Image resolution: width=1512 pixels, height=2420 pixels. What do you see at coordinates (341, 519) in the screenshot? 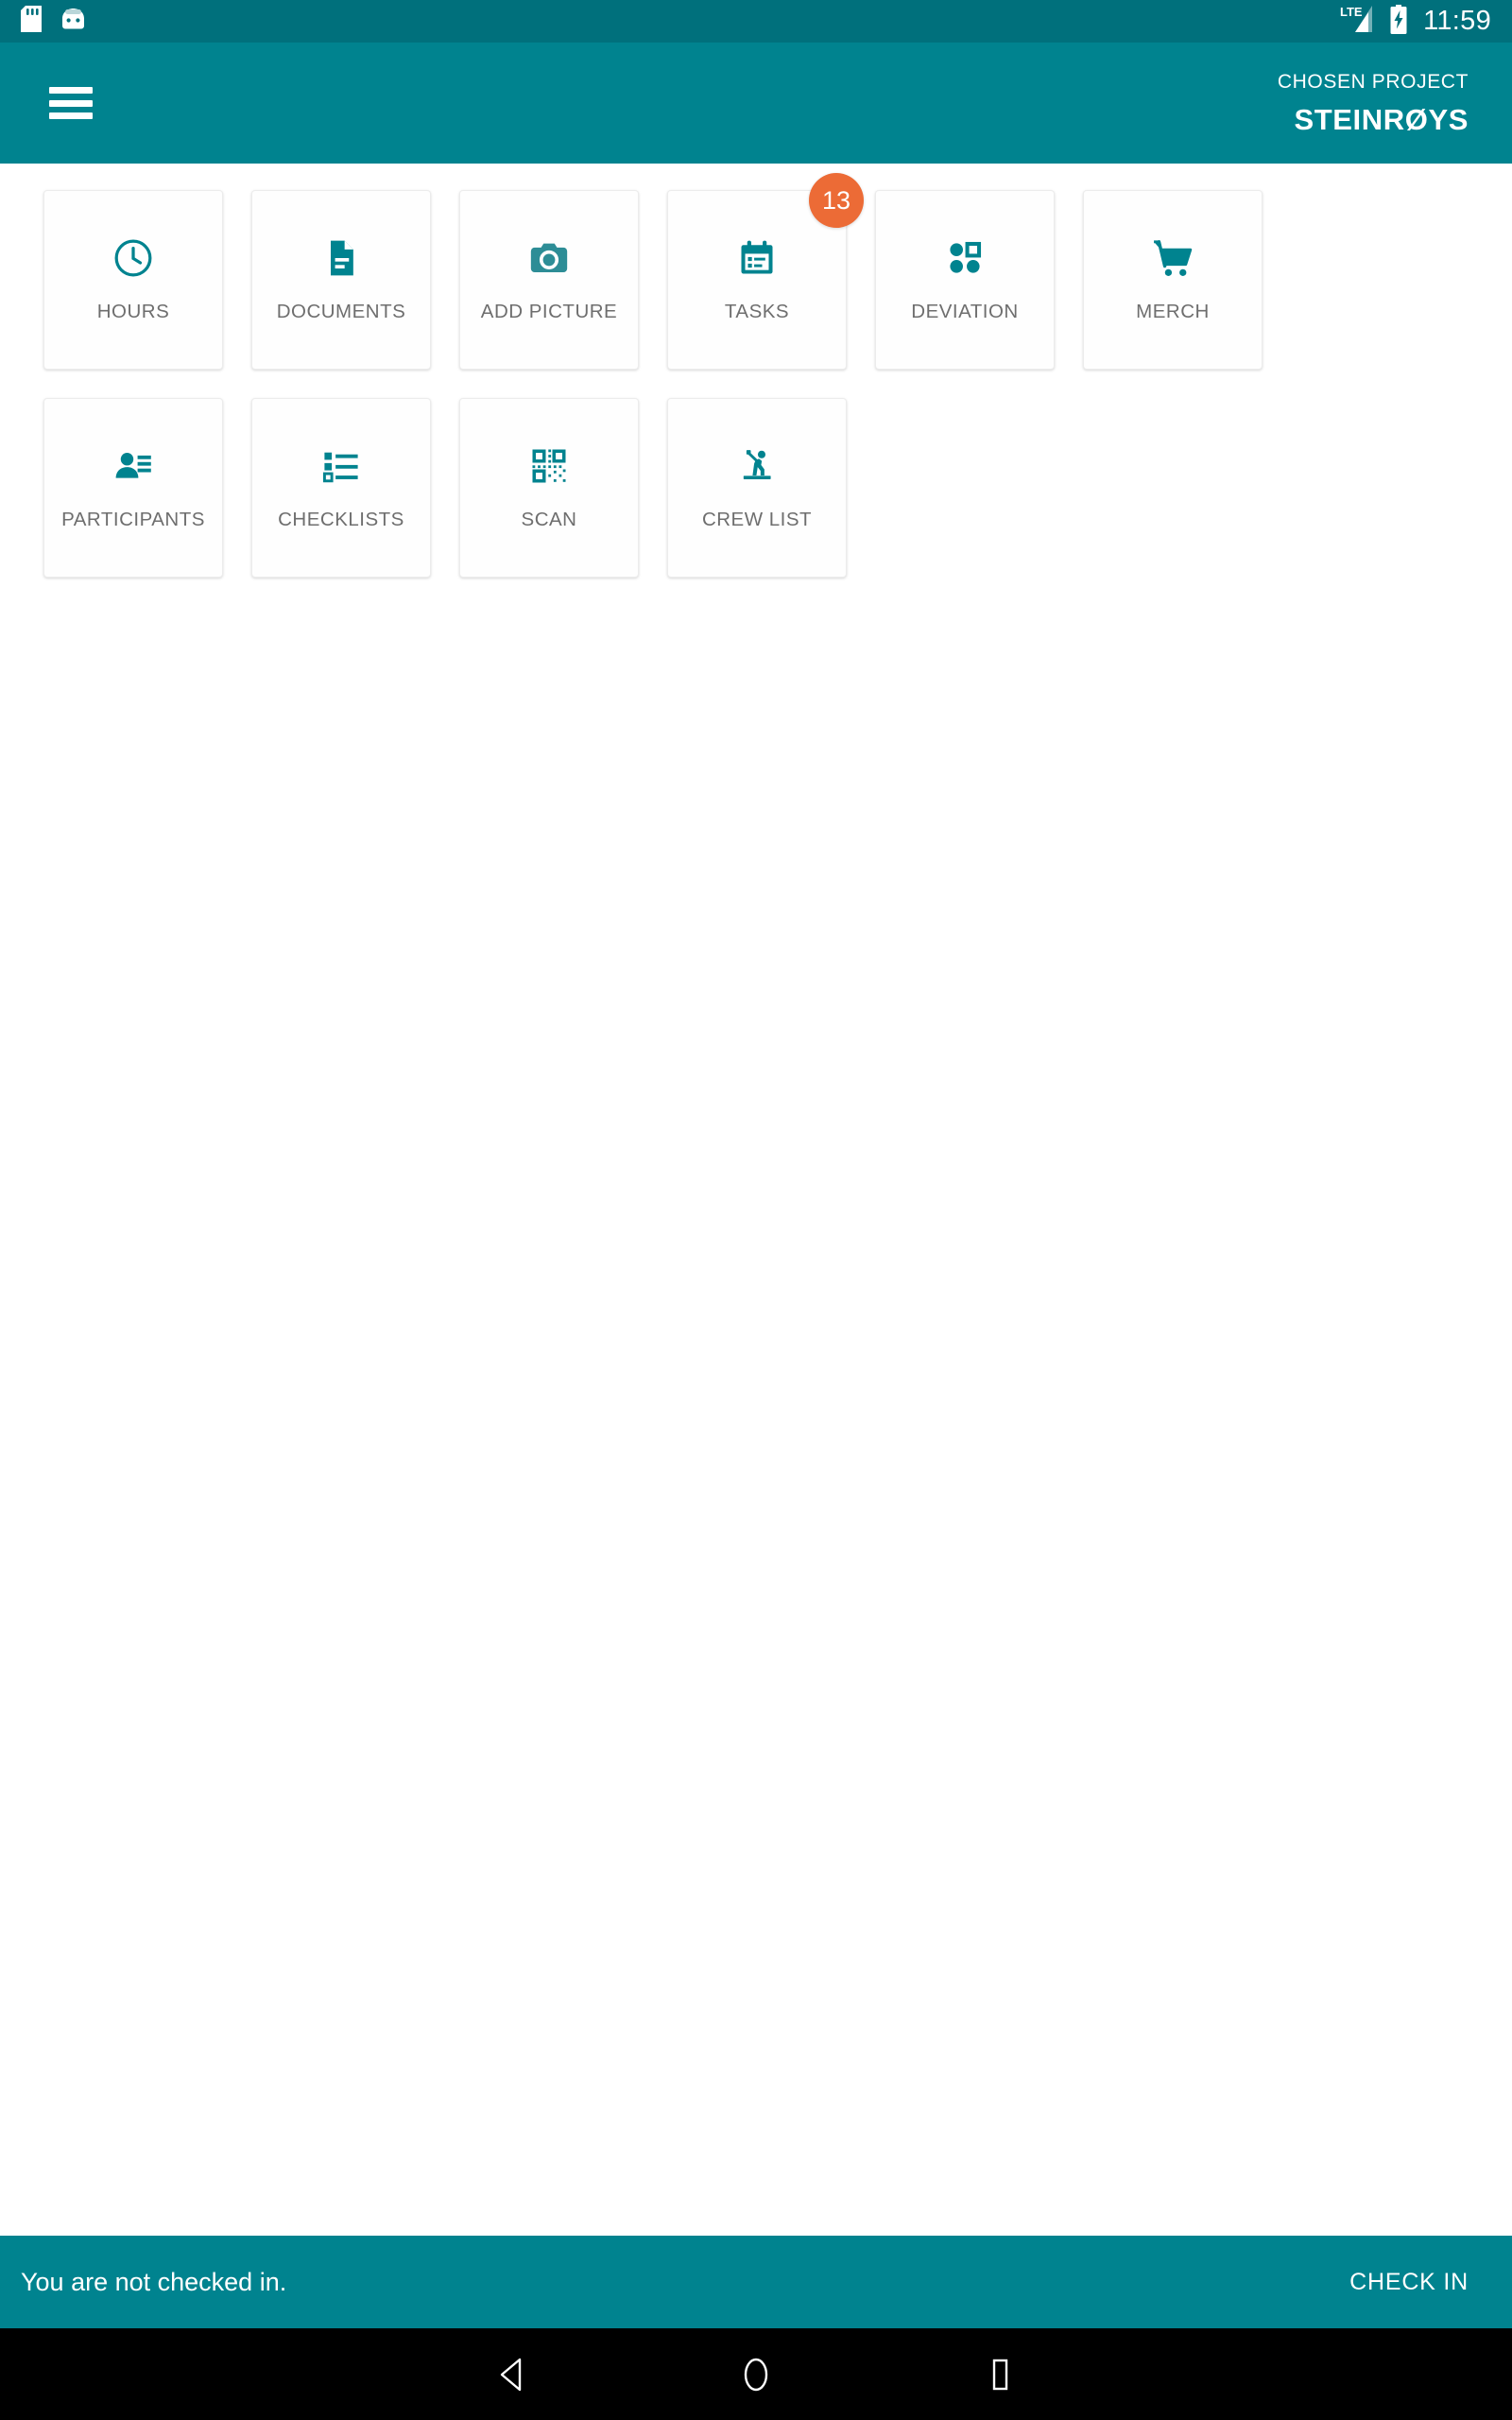
I see `tile-label: CHECKLISTS` at bounding box center [341, 519].